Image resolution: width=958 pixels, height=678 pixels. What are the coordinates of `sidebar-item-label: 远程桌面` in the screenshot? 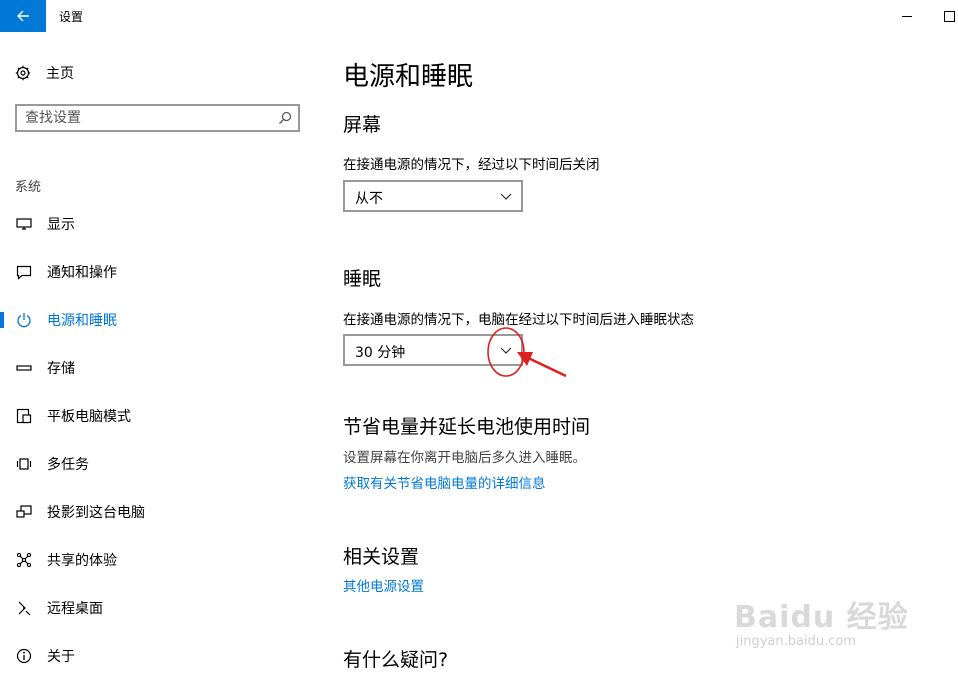 It's located at (75, 609).